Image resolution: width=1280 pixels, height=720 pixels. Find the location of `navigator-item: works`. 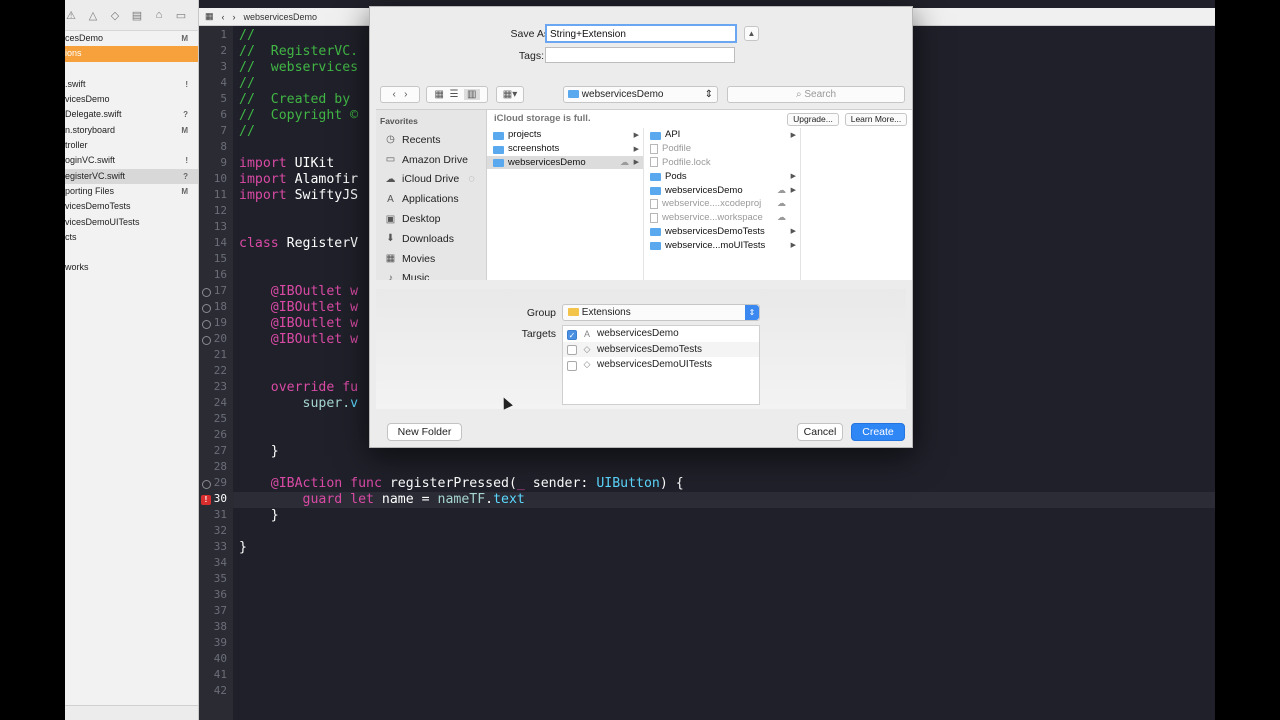

navigator-item: works is located at coordinates (131, 267).